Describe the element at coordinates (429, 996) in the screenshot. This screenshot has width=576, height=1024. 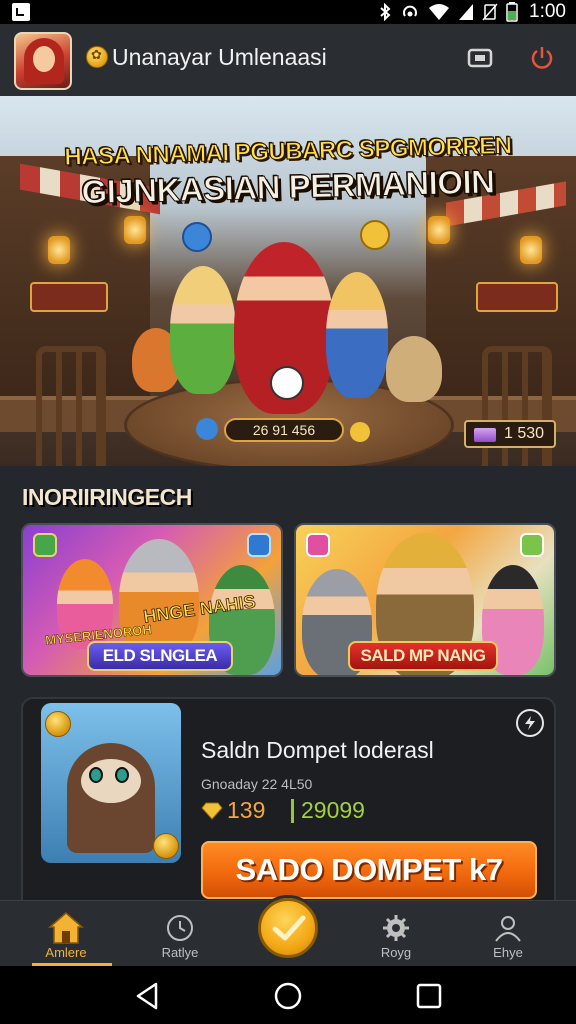
I see `recents-icon` at that location.